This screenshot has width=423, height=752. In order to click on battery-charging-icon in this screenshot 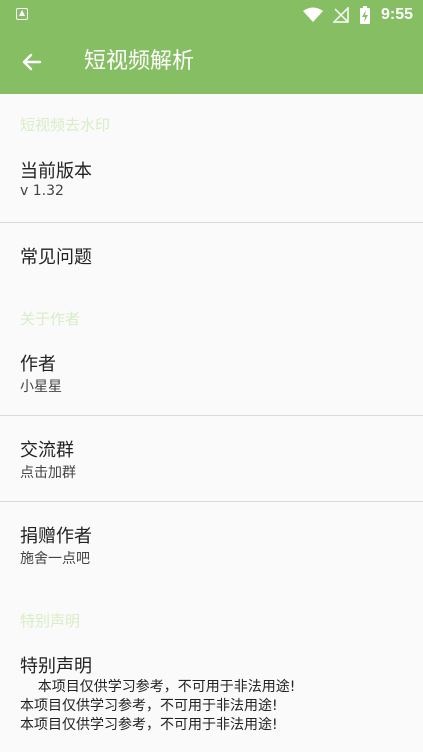, I will do `click(364, 15)`.